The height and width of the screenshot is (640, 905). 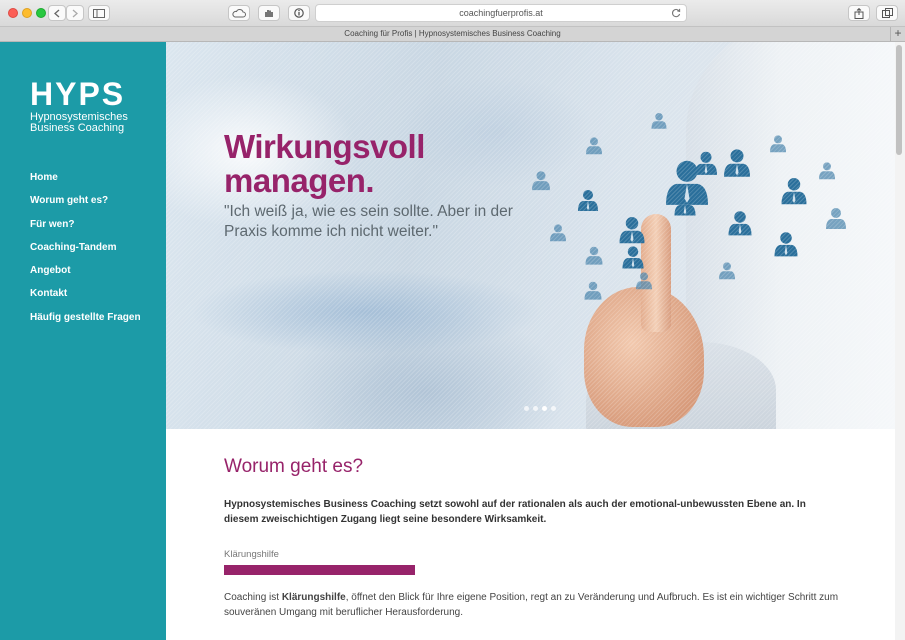 What do you see at coordinates (900, 341) in the screenshot?
I see `scrollbar` at bounding box center [900, 341].